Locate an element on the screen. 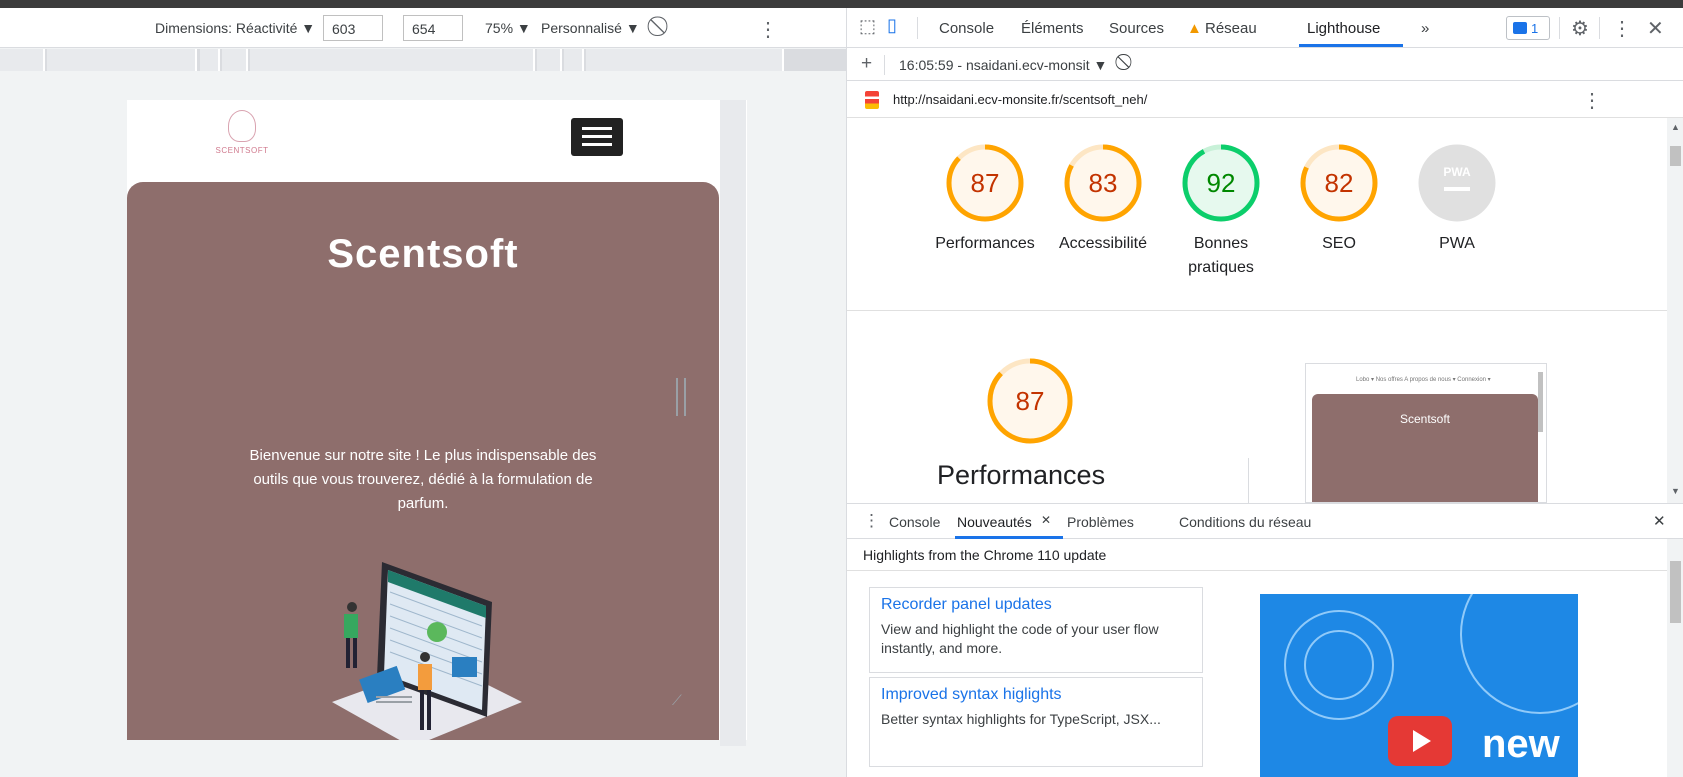 The height and width of the screenshot is (777, 1683). score-gauge-3: 92 is located at coordinates (1221, 183).